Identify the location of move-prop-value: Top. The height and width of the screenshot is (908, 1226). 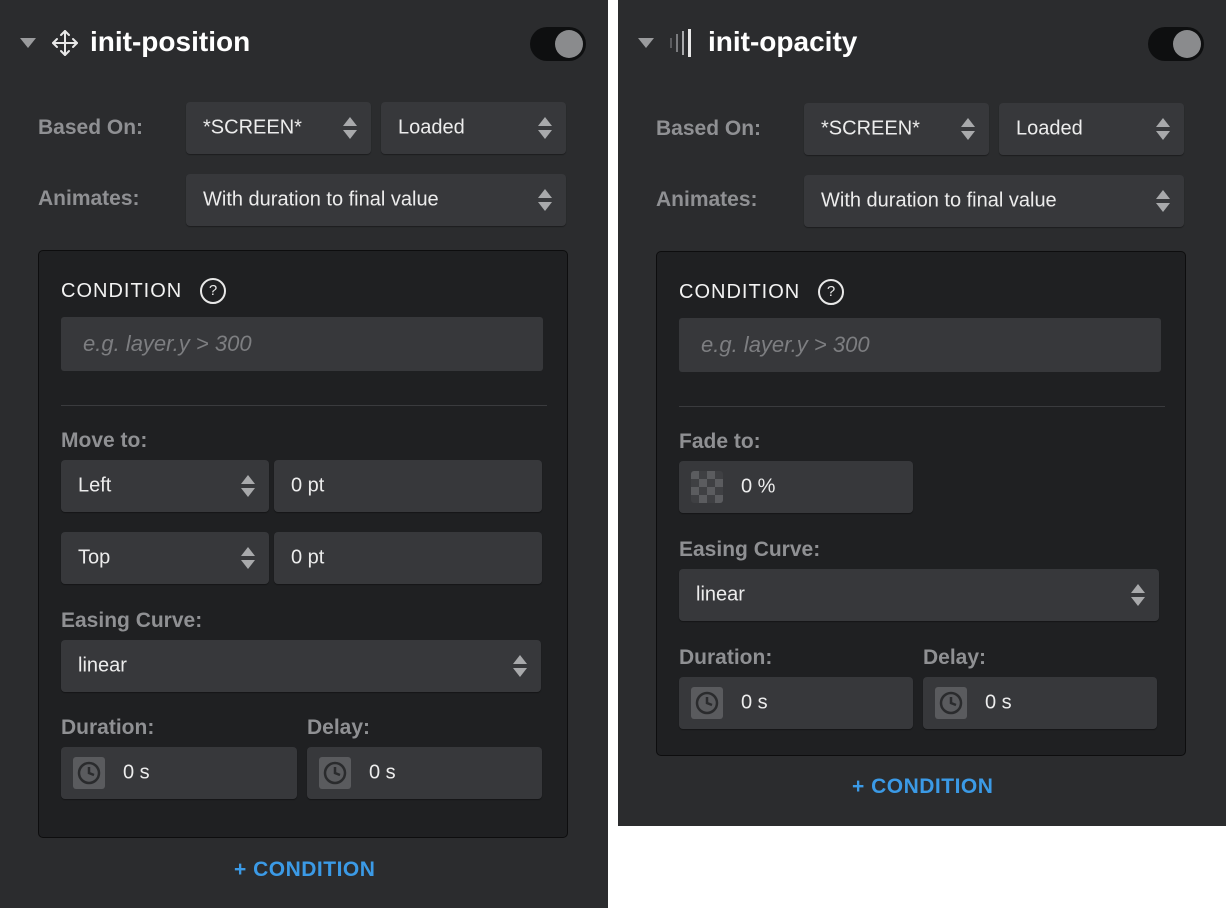
(94, 557).